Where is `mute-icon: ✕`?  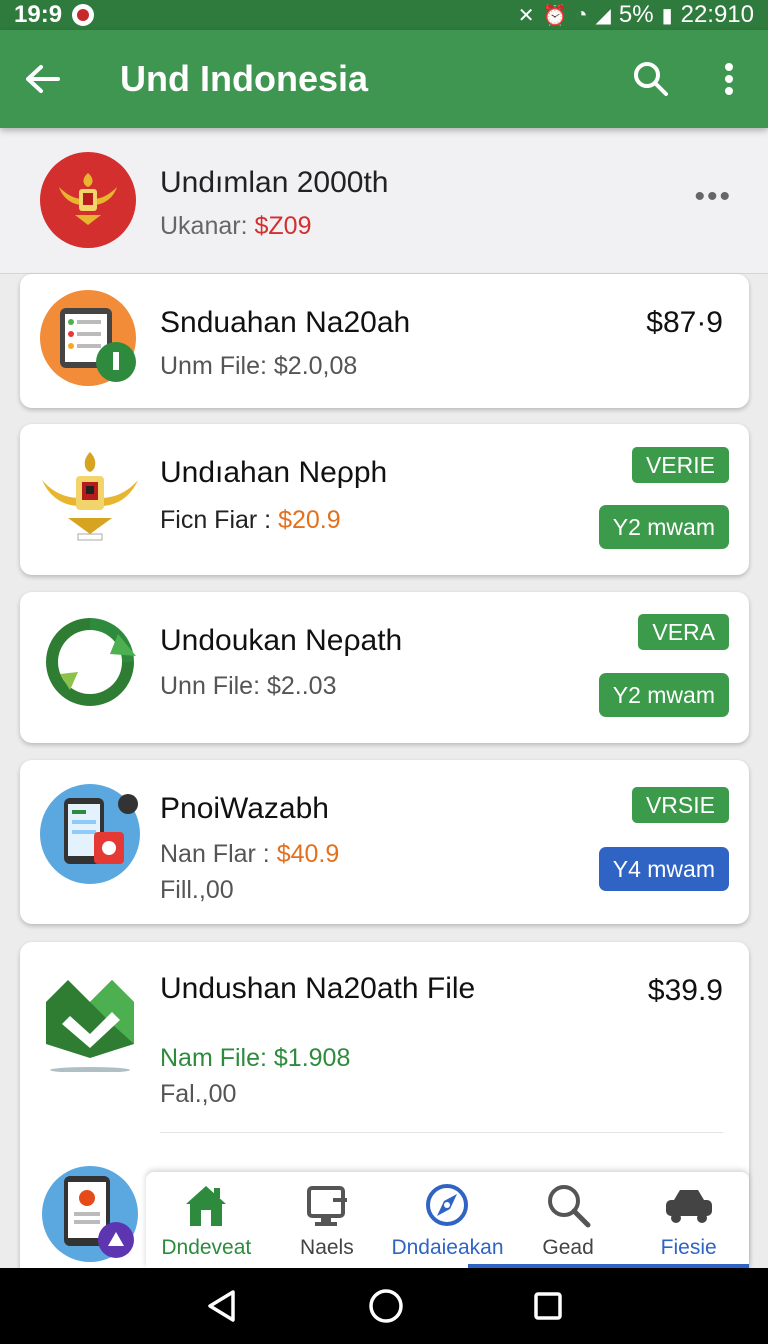
mute-icon: ✕ is located at coordinates (526, 15).